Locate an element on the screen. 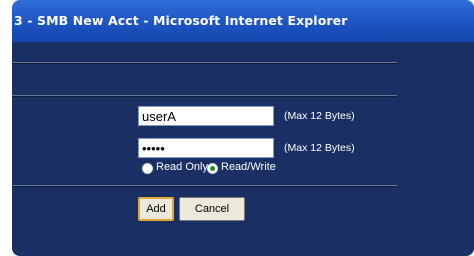 This screenshot has height=256, width=474. username-input is located at coordinates (206, 116).